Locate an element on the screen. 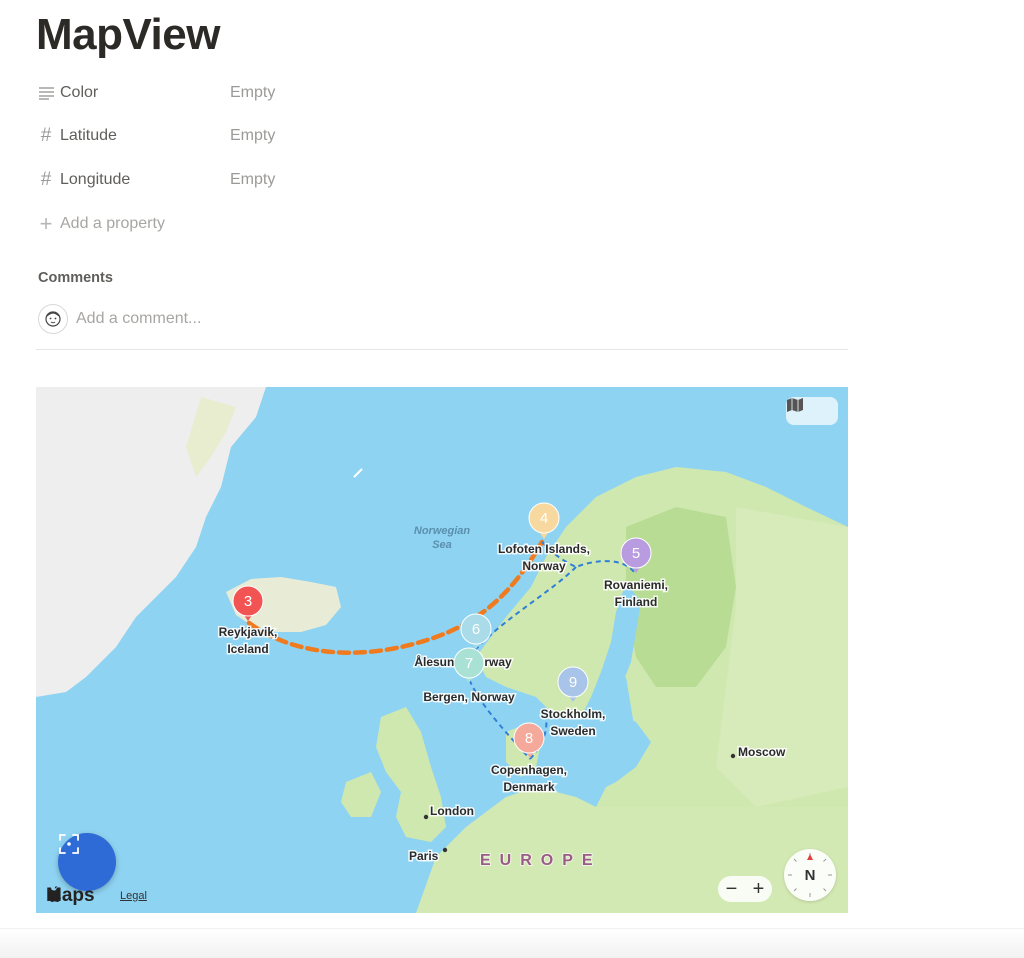  map-type-button is located at coordinates (812, 411).